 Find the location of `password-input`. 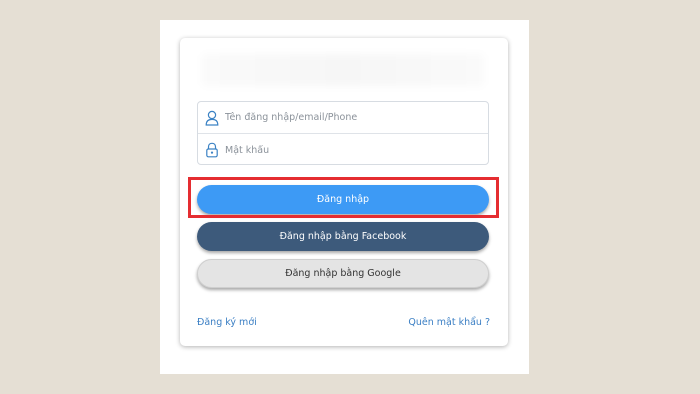

password-input is located at coordinates (345, 150).